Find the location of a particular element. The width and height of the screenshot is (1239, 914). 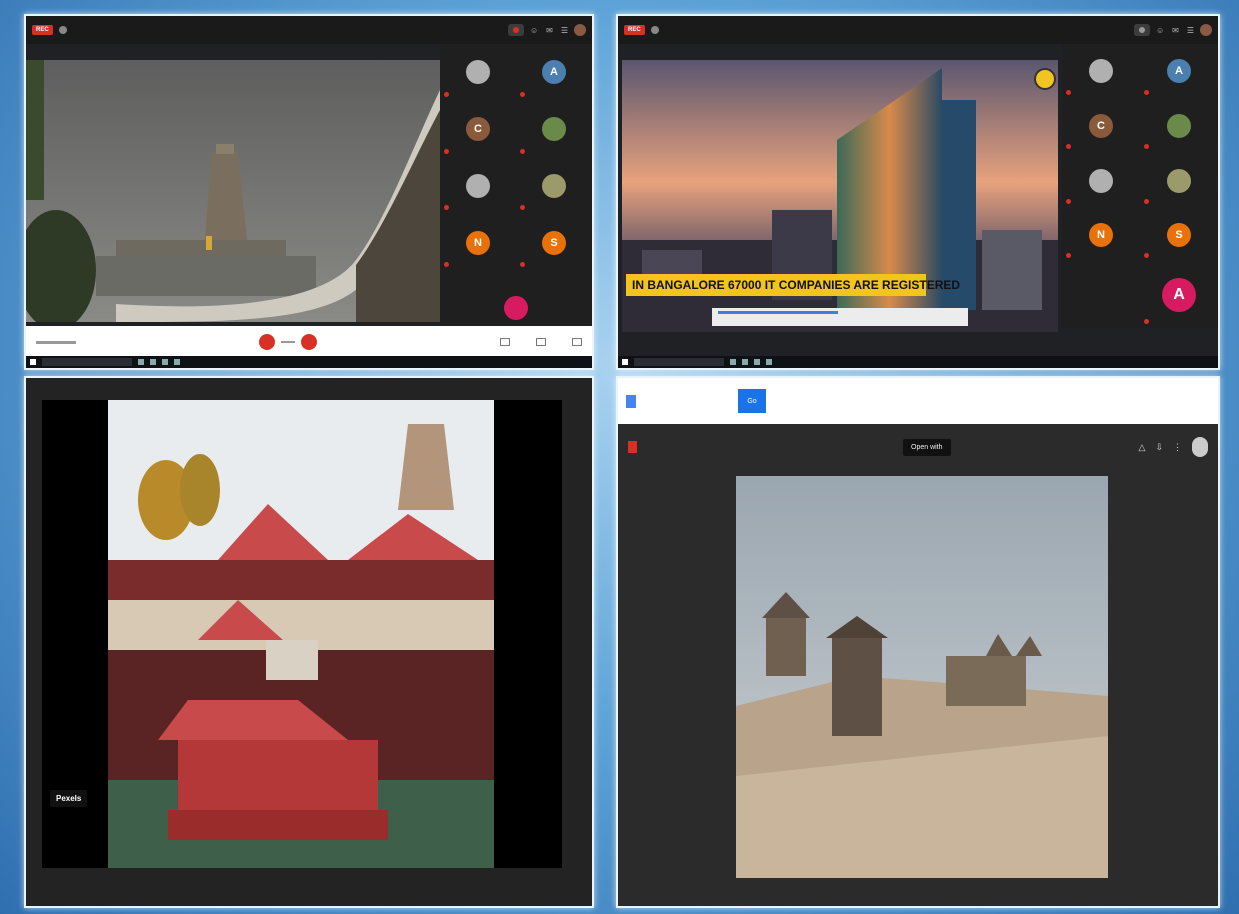

more-options-icon: ⋮ is located at coordinates (1177, 447).